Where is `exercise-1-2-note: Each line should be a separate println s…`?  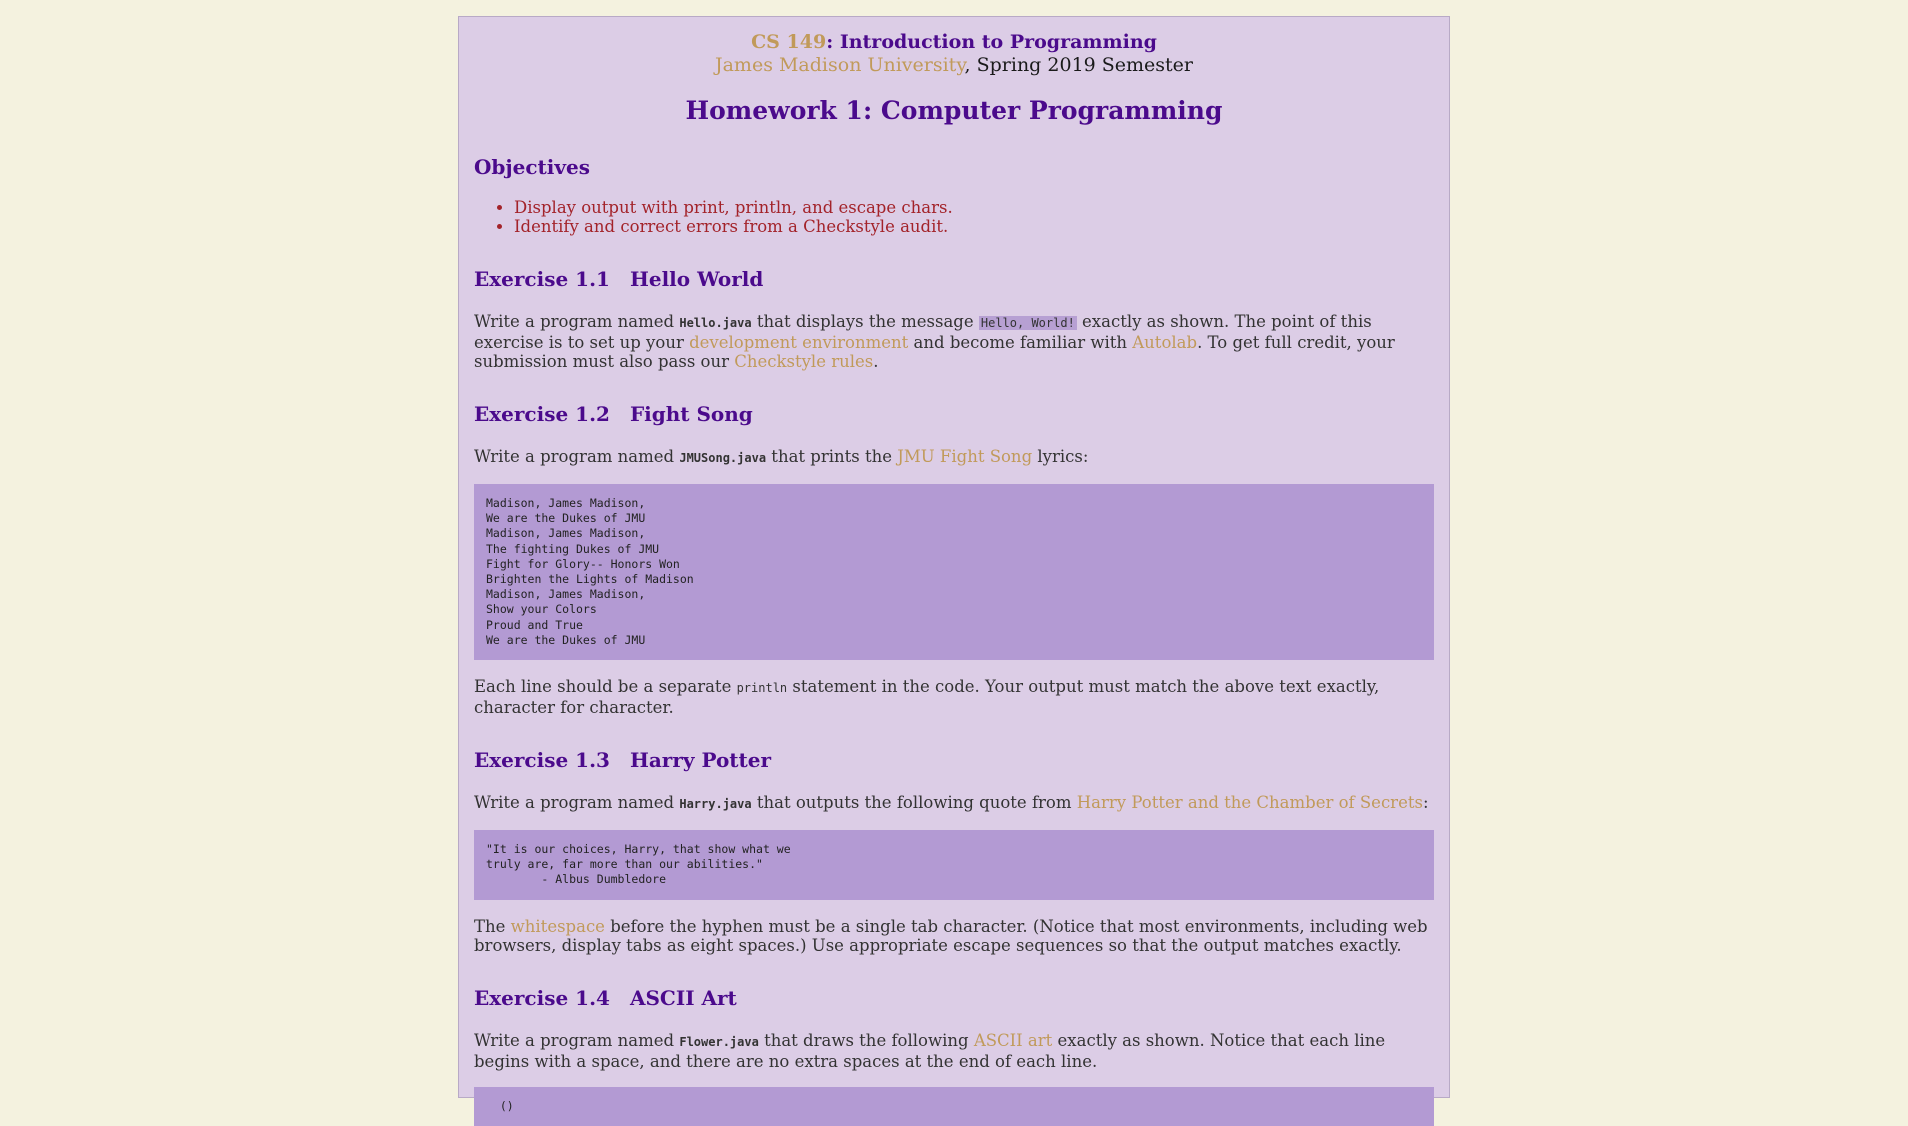 exercise-1-2-note: Each line should be a separate println s… is located at coordinates (927, 697).